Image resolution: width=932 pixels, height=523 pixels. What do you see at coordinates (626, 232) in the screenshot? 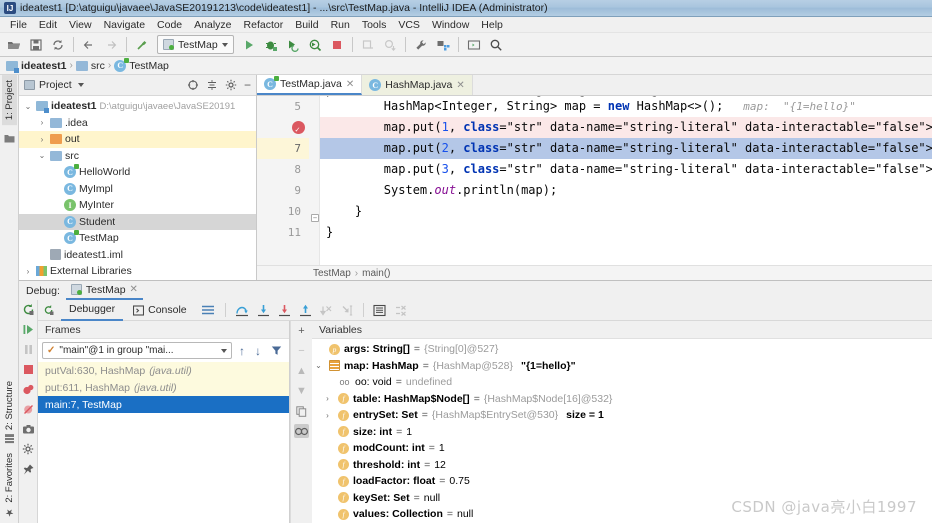
I see `code-line-11: }` at bounding box center [626, 232].